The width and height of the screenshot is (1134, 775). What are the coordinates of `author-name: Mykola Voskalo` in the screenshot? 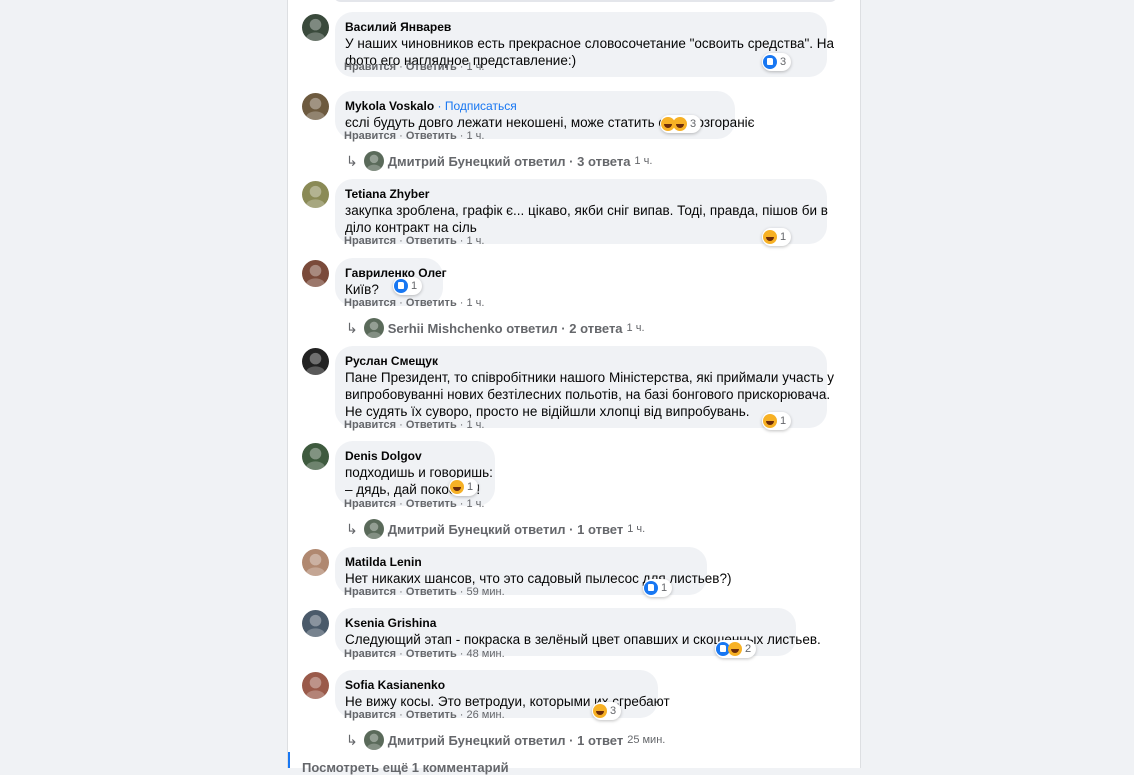 It's located at (389, 106).